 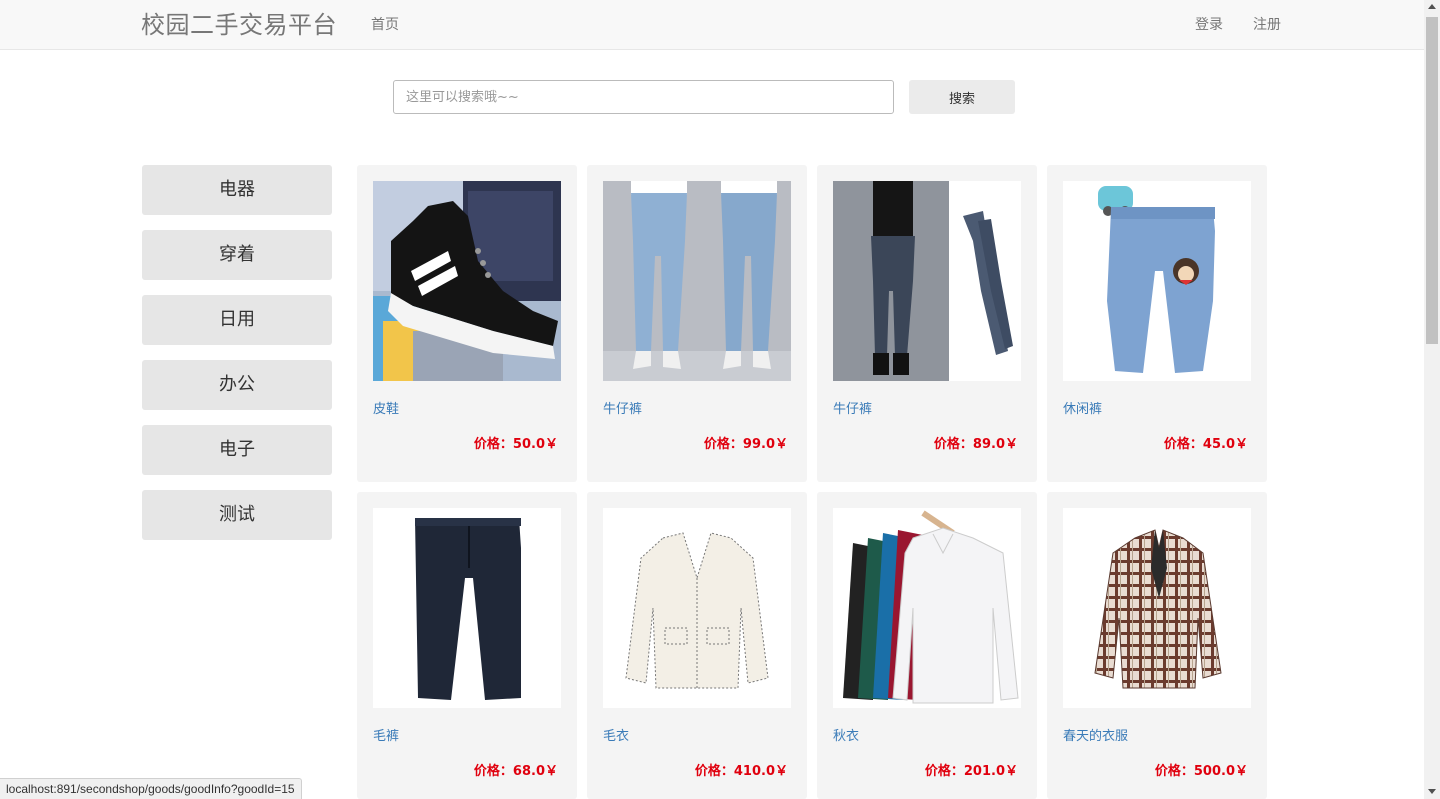 I want to click on category-item-daily-use: 日用, so click(x=237, y=320).